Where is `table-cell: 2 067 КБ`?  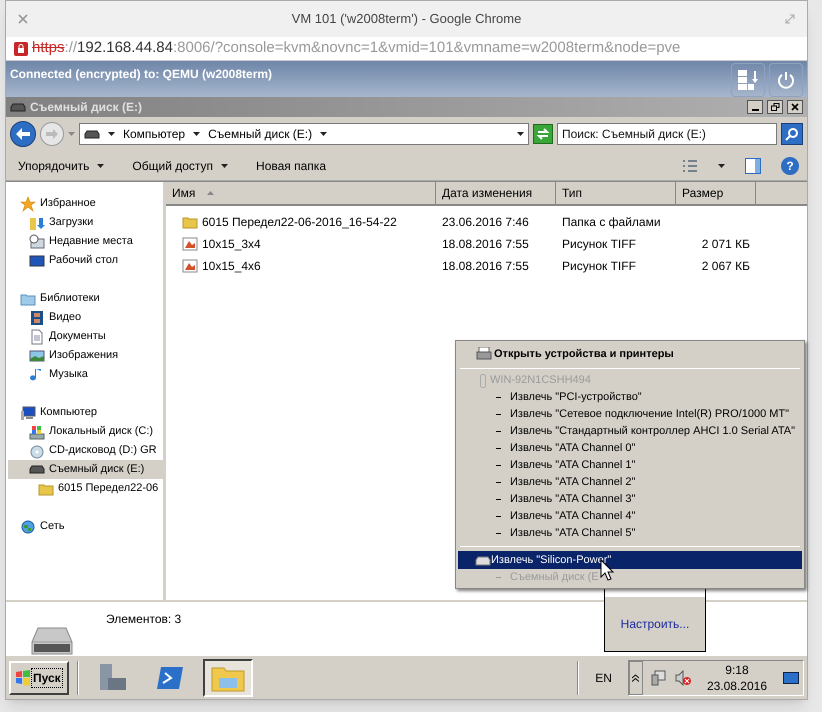
table-cell: 2 067 КБ is located at coordinates (726, 266).